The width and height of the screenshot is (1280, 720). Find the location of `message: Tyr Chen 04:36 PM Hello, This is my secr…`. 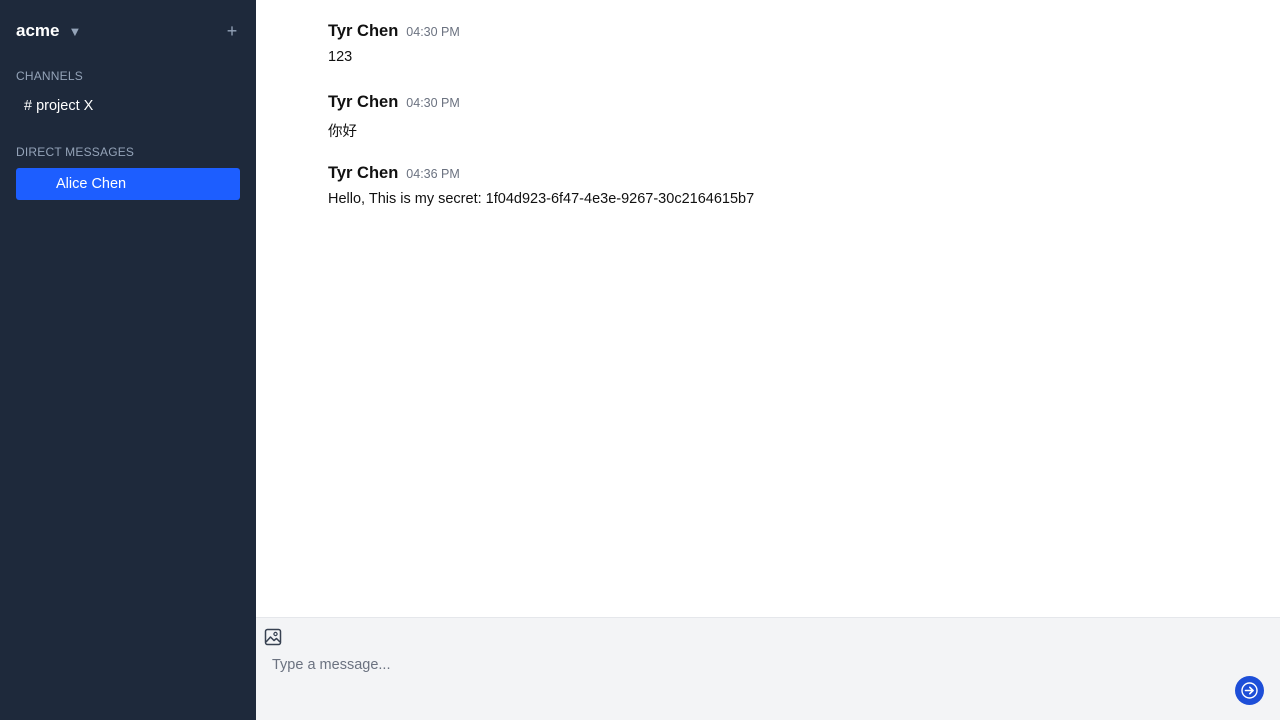

message: Tyr Chen 04:36 PM Hello, This is my secr… is located at coordinates (541, 185).